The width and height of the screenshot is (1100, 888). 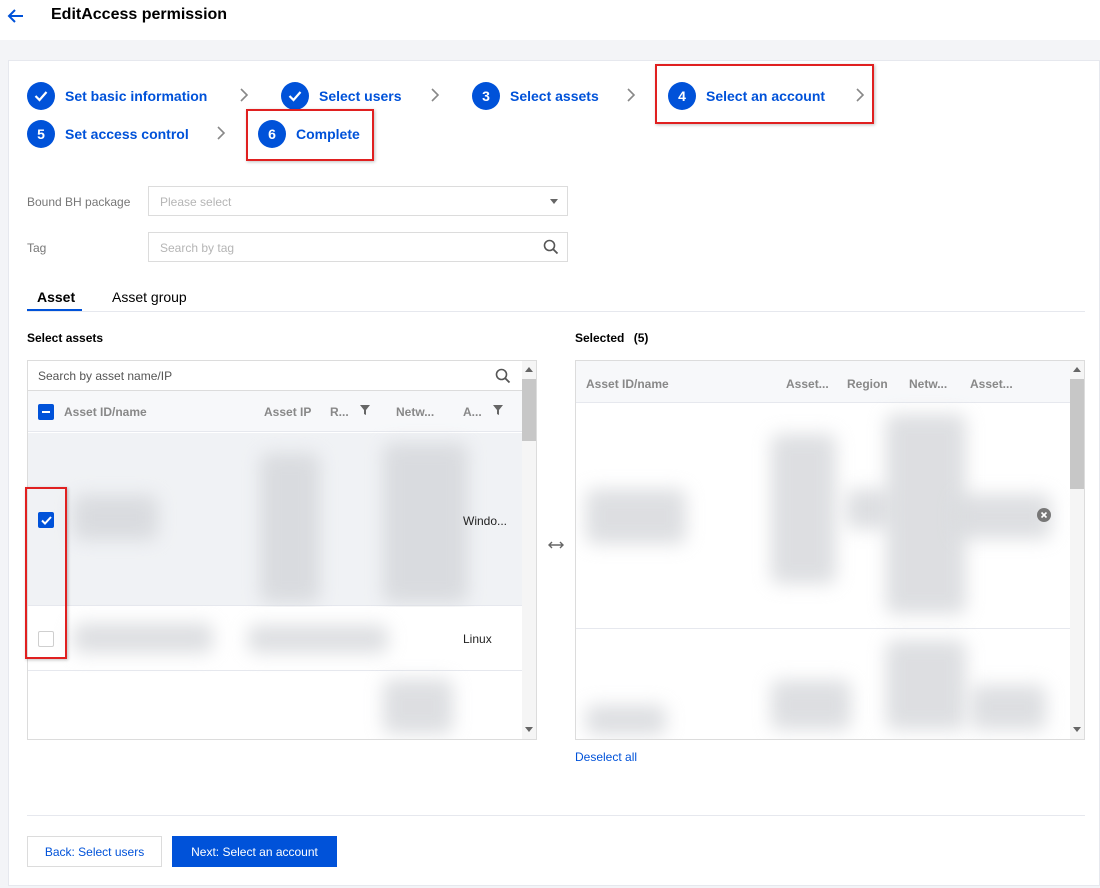 I want to click on back-arrow-icon, so click(x=16, y=16).